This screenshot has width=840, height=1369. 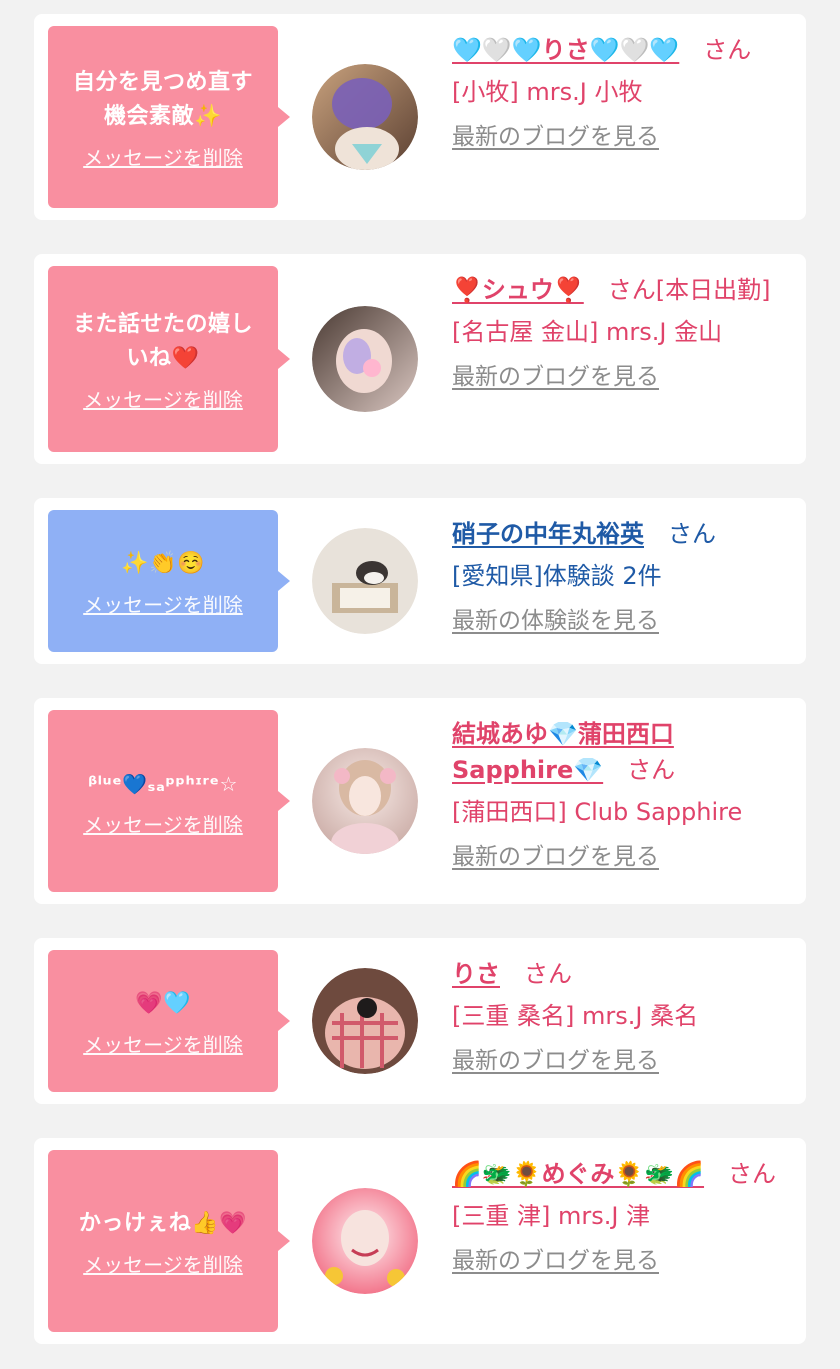 I want to click on message-text: 自分を見つめ直す 機会素敵✨, so click(x=162, y=99).